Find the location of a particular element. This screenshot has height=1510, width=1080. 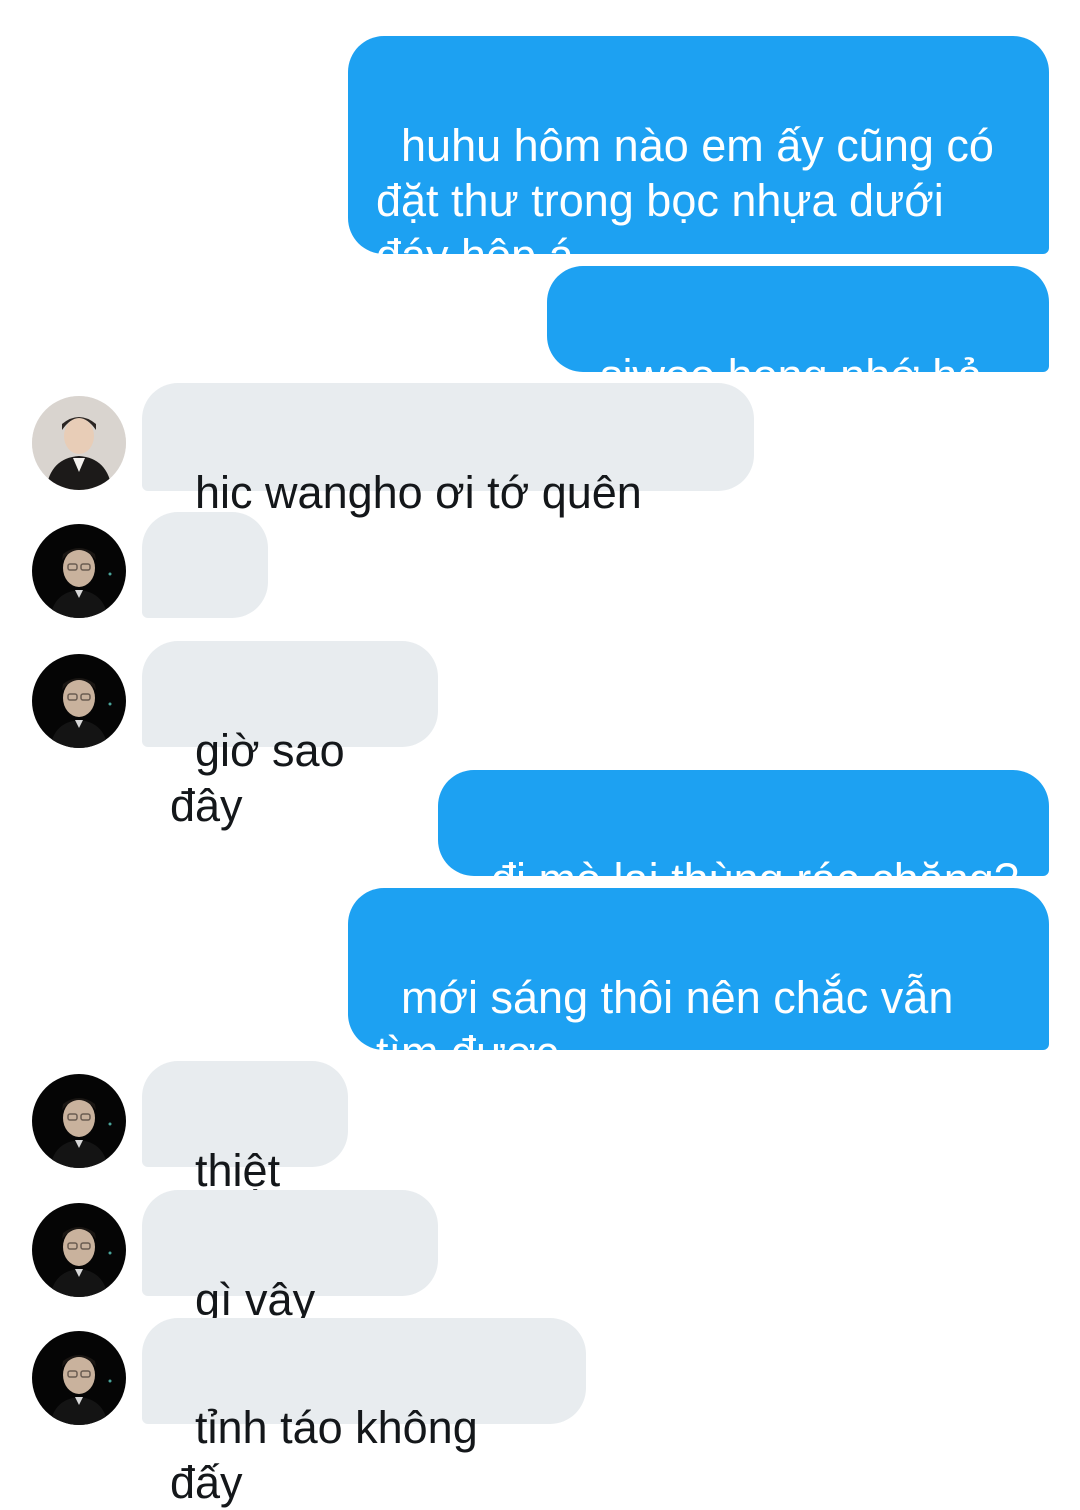

message-bubble-received: tỉnh táo không đấy is located at coordinates (364, 1413).